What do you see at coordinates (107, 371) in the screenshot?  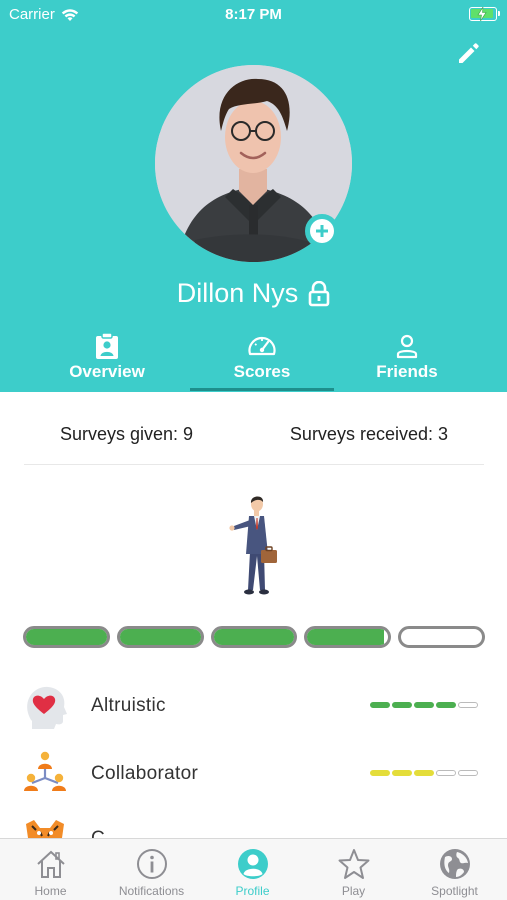 I see `tab-overview-label: Overview` at bounding box center [107, 371].